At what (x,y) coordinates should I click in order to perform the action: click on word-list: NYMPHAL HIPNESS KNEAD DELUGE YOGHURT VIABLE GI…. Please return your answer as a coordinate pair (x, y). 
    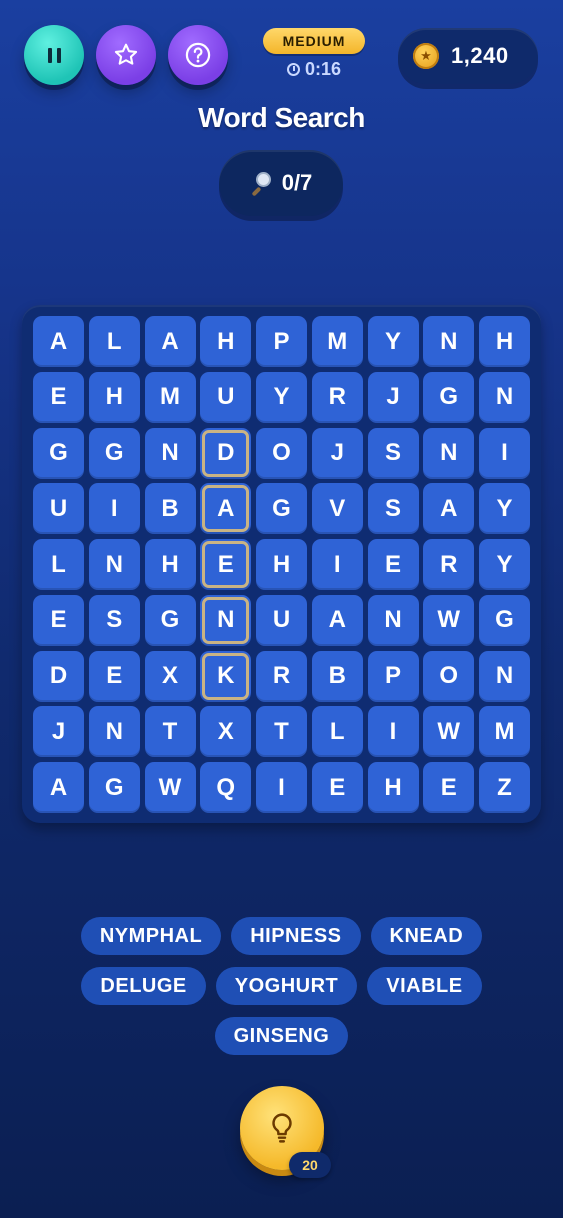
    Looking at the image, I should click on (281, 986).